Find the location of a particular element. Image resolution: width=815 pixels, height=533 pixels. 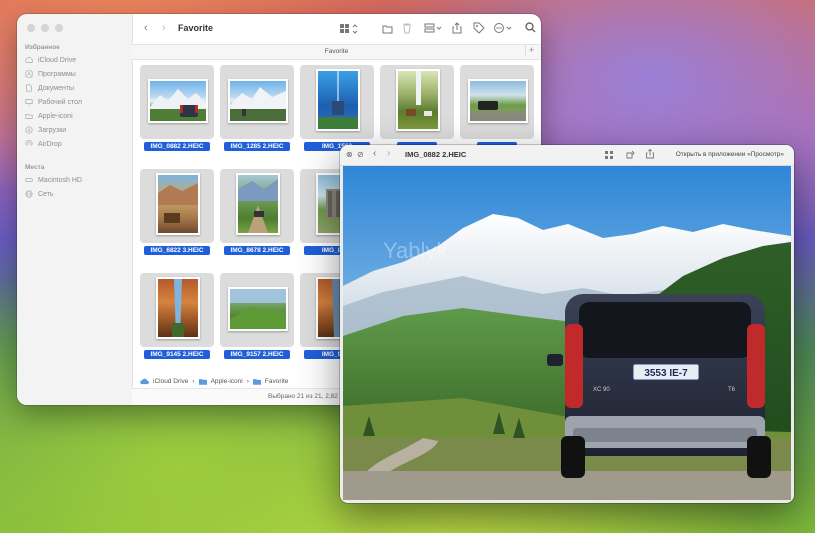

sidebar-section-favorites: Избранное is located at coordinates (42, 47).